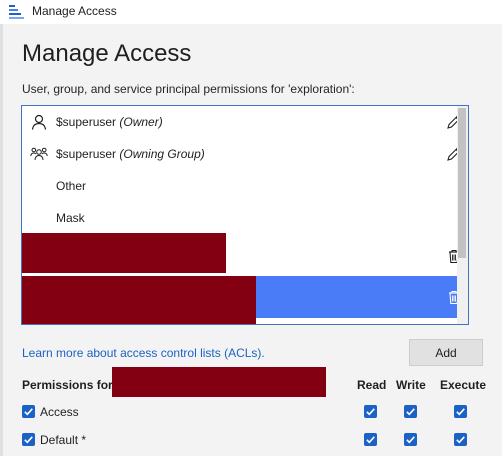  Describe the element at coordinates (411, 385) in the screenshot. I see `column-header-write: Write` at that location.